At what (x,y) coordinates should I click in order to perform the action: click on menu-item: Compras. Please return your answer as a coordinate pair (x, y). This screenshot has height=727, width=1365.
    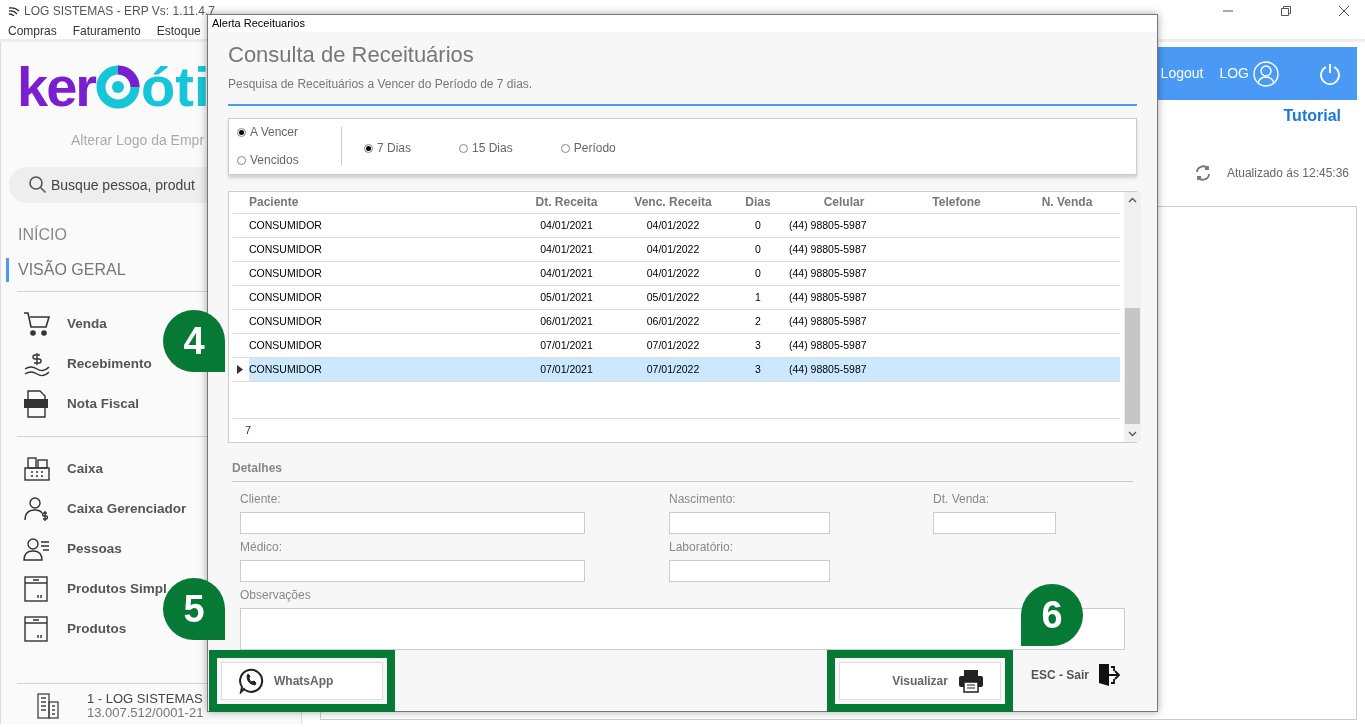
    Looking at the image, I should click on (32, 30).